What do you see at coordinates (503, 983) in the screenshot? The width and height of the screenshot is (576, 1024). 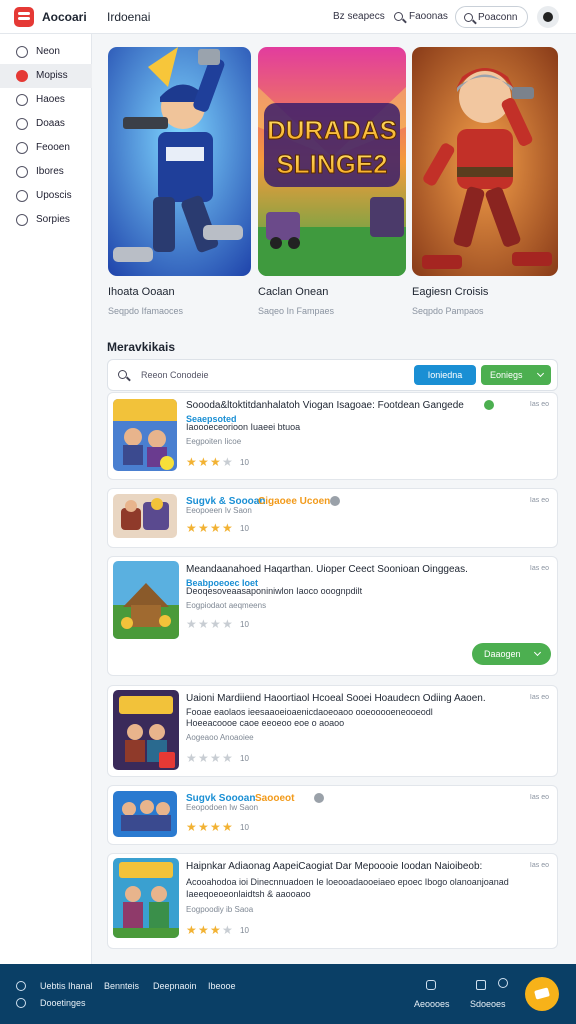 I see `rocket-icon` at bounding box center [503, 983].